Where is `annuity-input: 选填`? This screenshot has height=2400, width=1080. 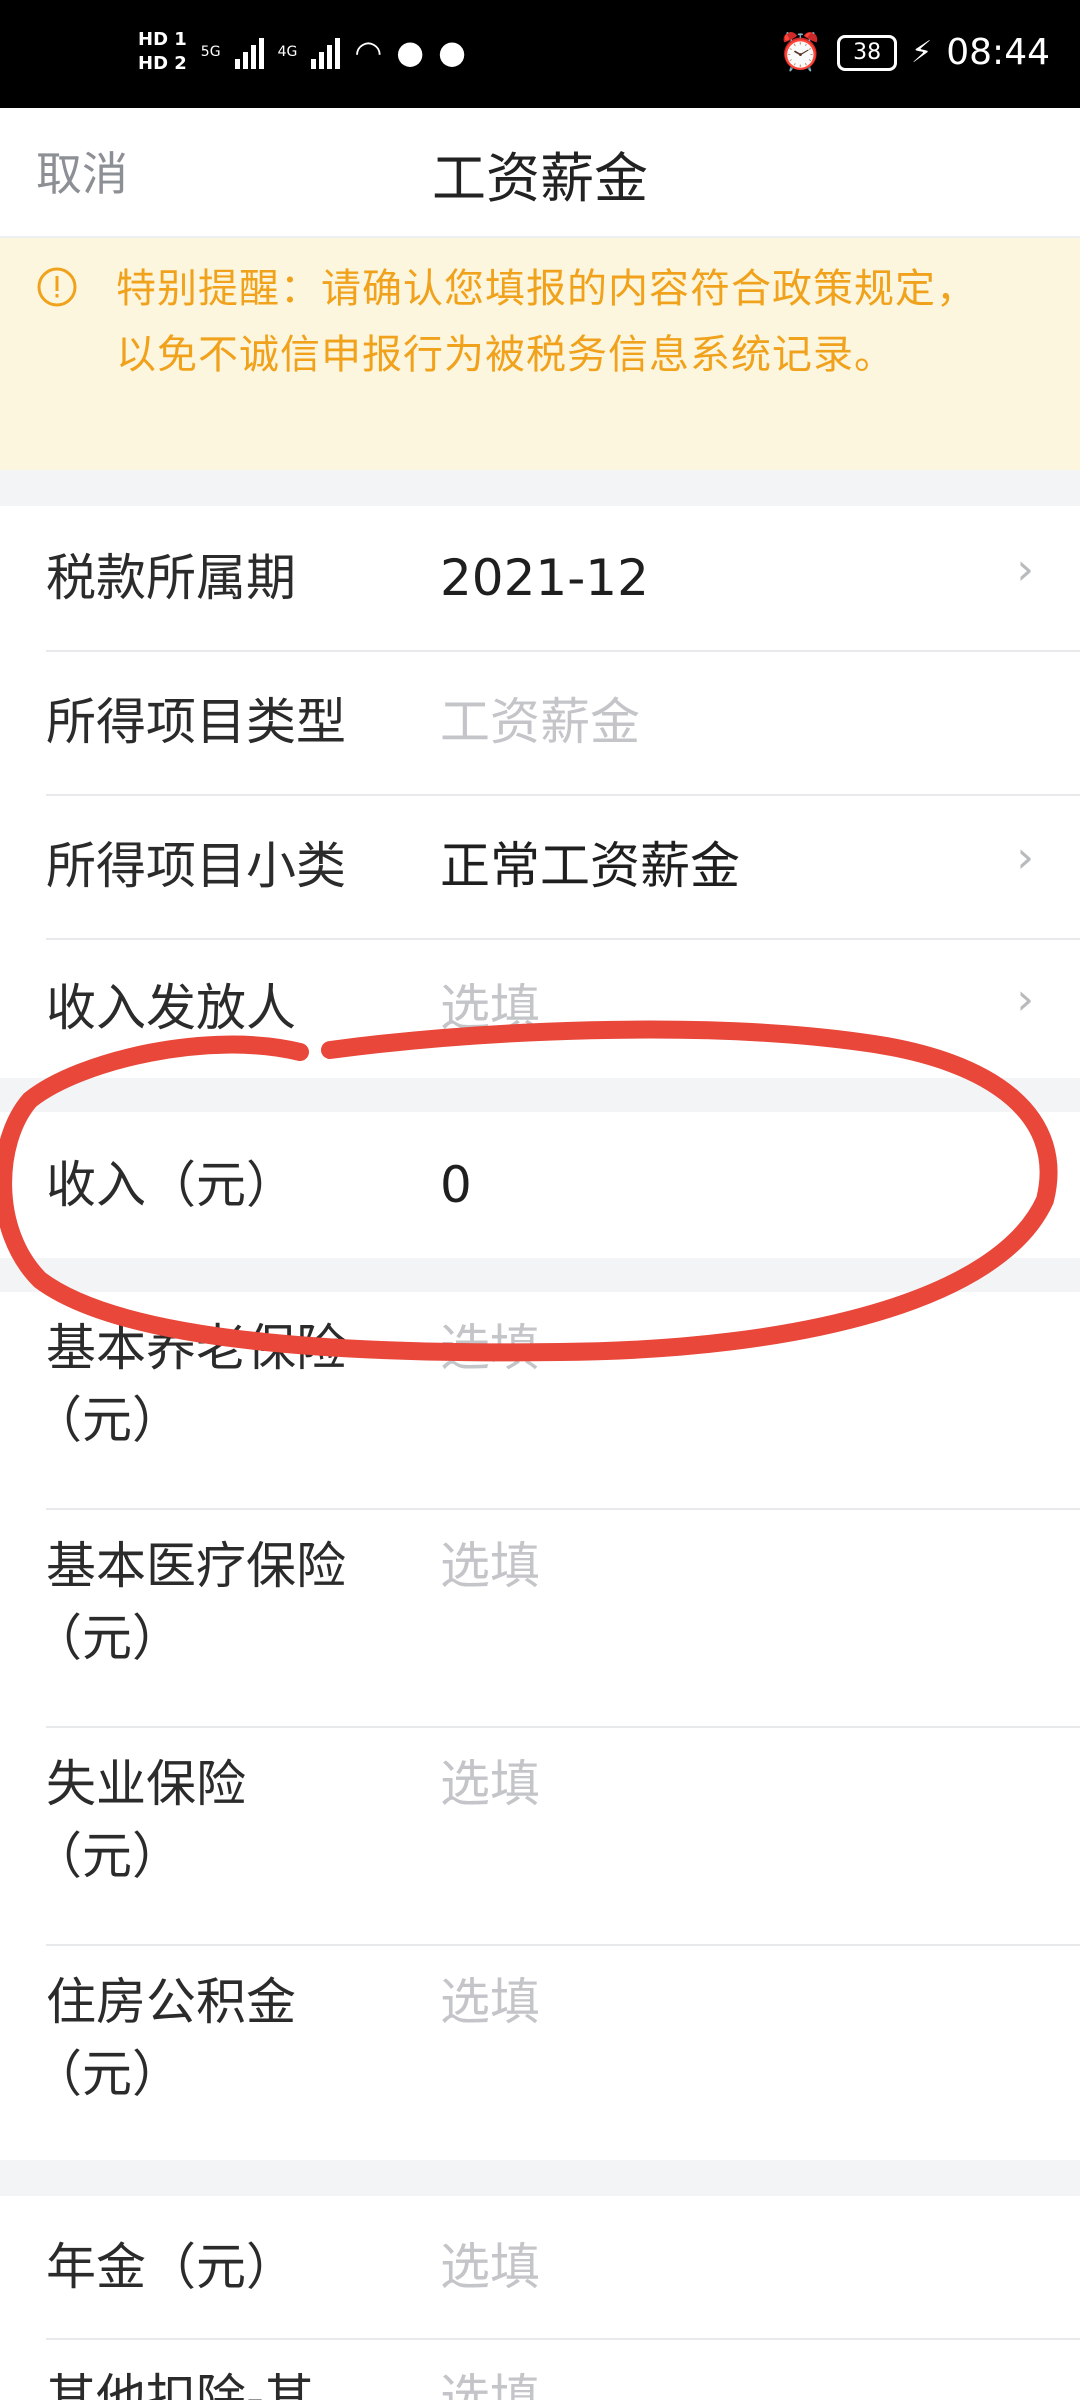
annuity-input: 选填 is located at coordinates (490, 2267).